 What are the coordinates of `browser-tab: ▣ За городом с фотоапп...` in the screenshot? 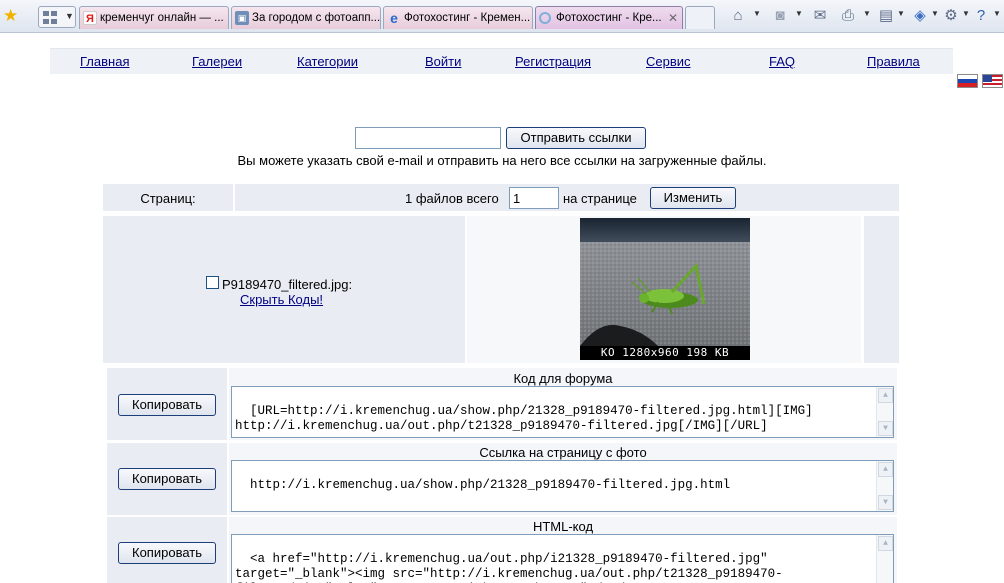 It's located at (306, 17).